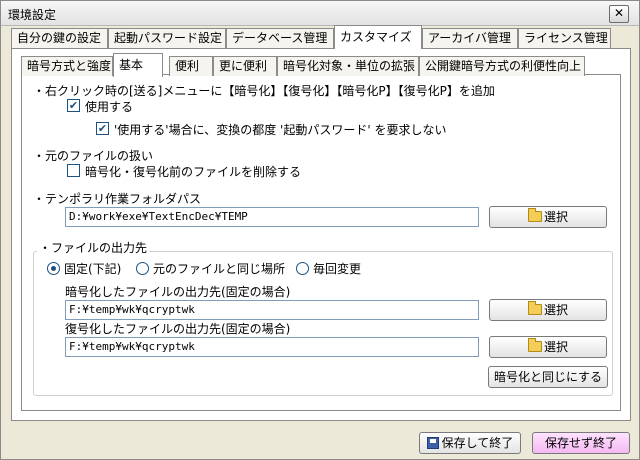 The image size is (640, 460). What do you see at coordinates (178, 329) in the screenshot?
I see `decrypt-output-label: 復号化したファイルの出力先(固定の場合)` at bounding box center [178, 329].